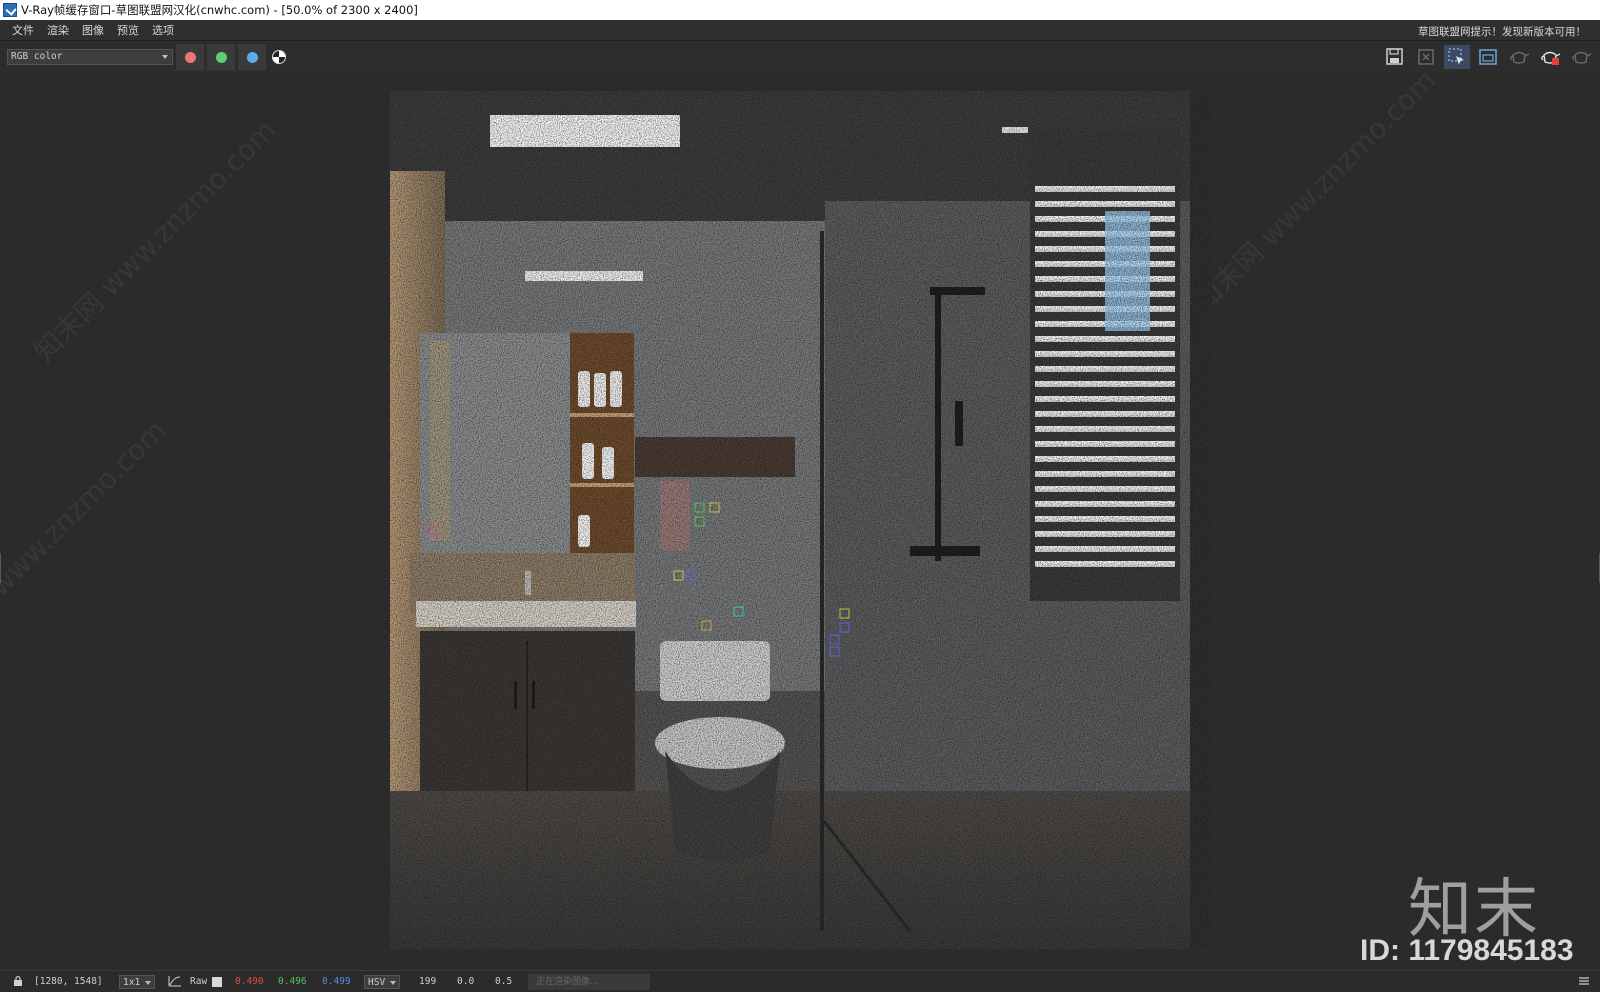 The image size is (1600, 992). I want to click on color-swatch, so click(217, 982).